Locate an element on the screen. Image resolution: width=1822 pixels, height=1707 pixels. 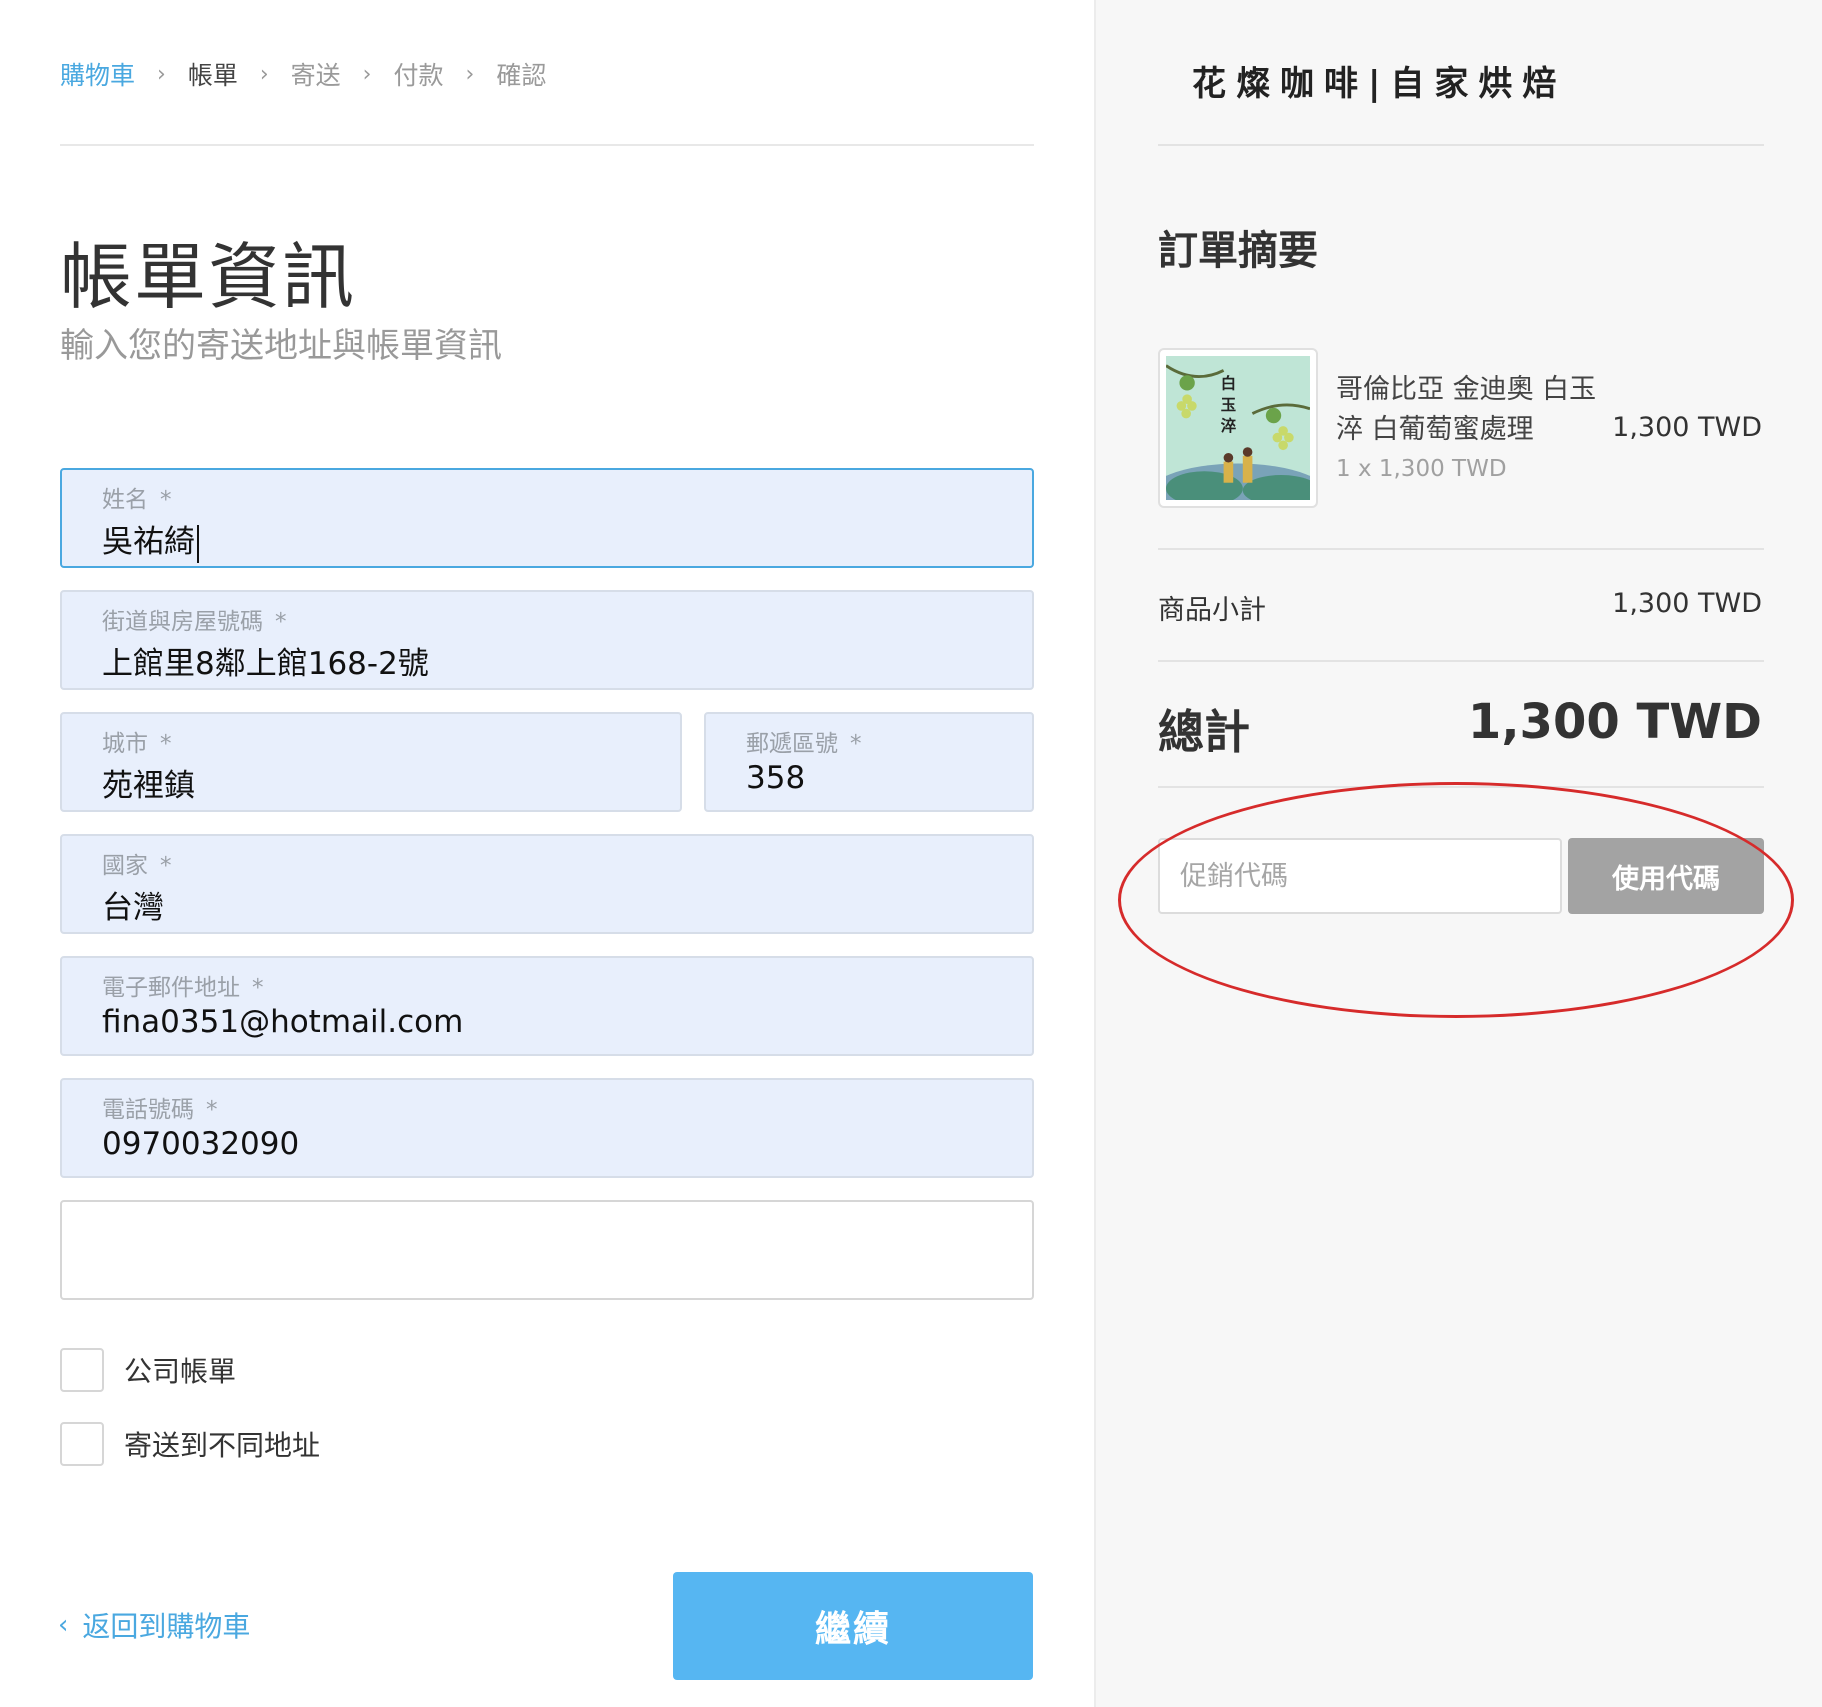
street-value: 上館里8鄰上館168-2號 is located at coordinates (265, 664).